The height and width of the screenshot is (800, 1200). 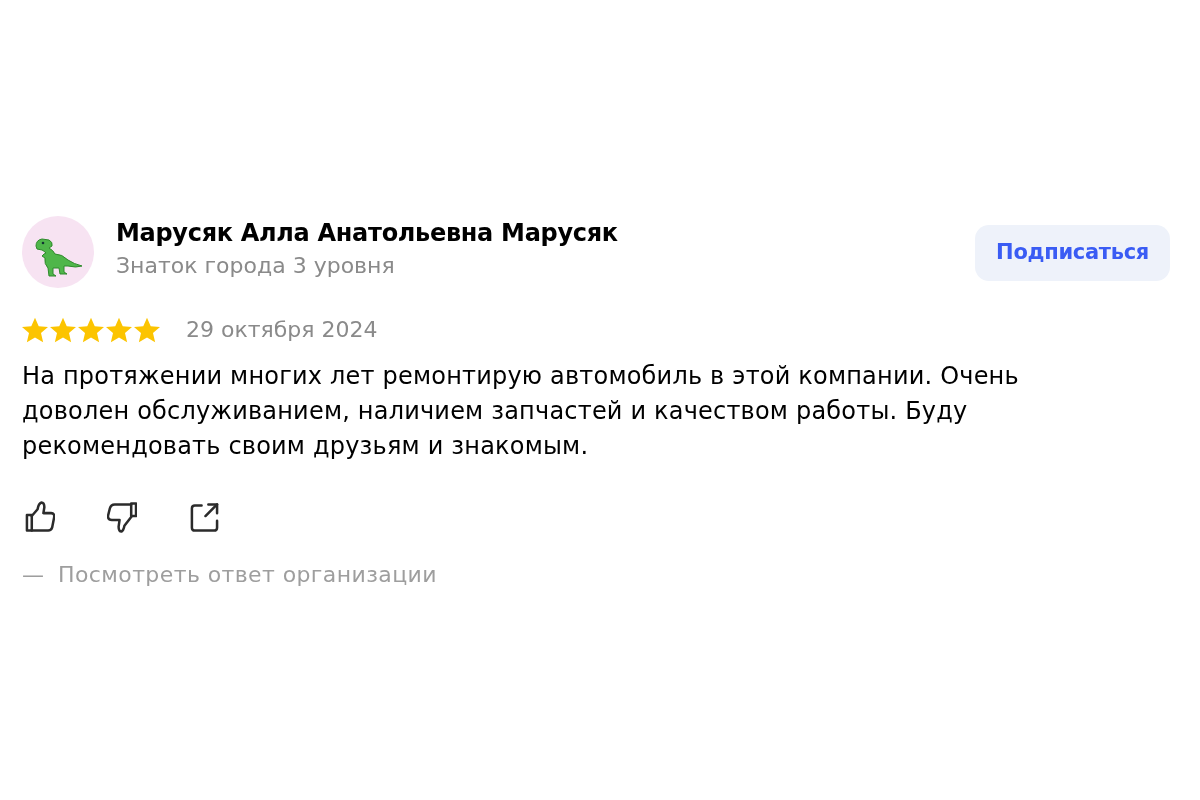 What do you see at coordinates (256, 266) in the screenshot?
I see `author-level: Знаток города 3 уровня` at bounding box center [256, 266].